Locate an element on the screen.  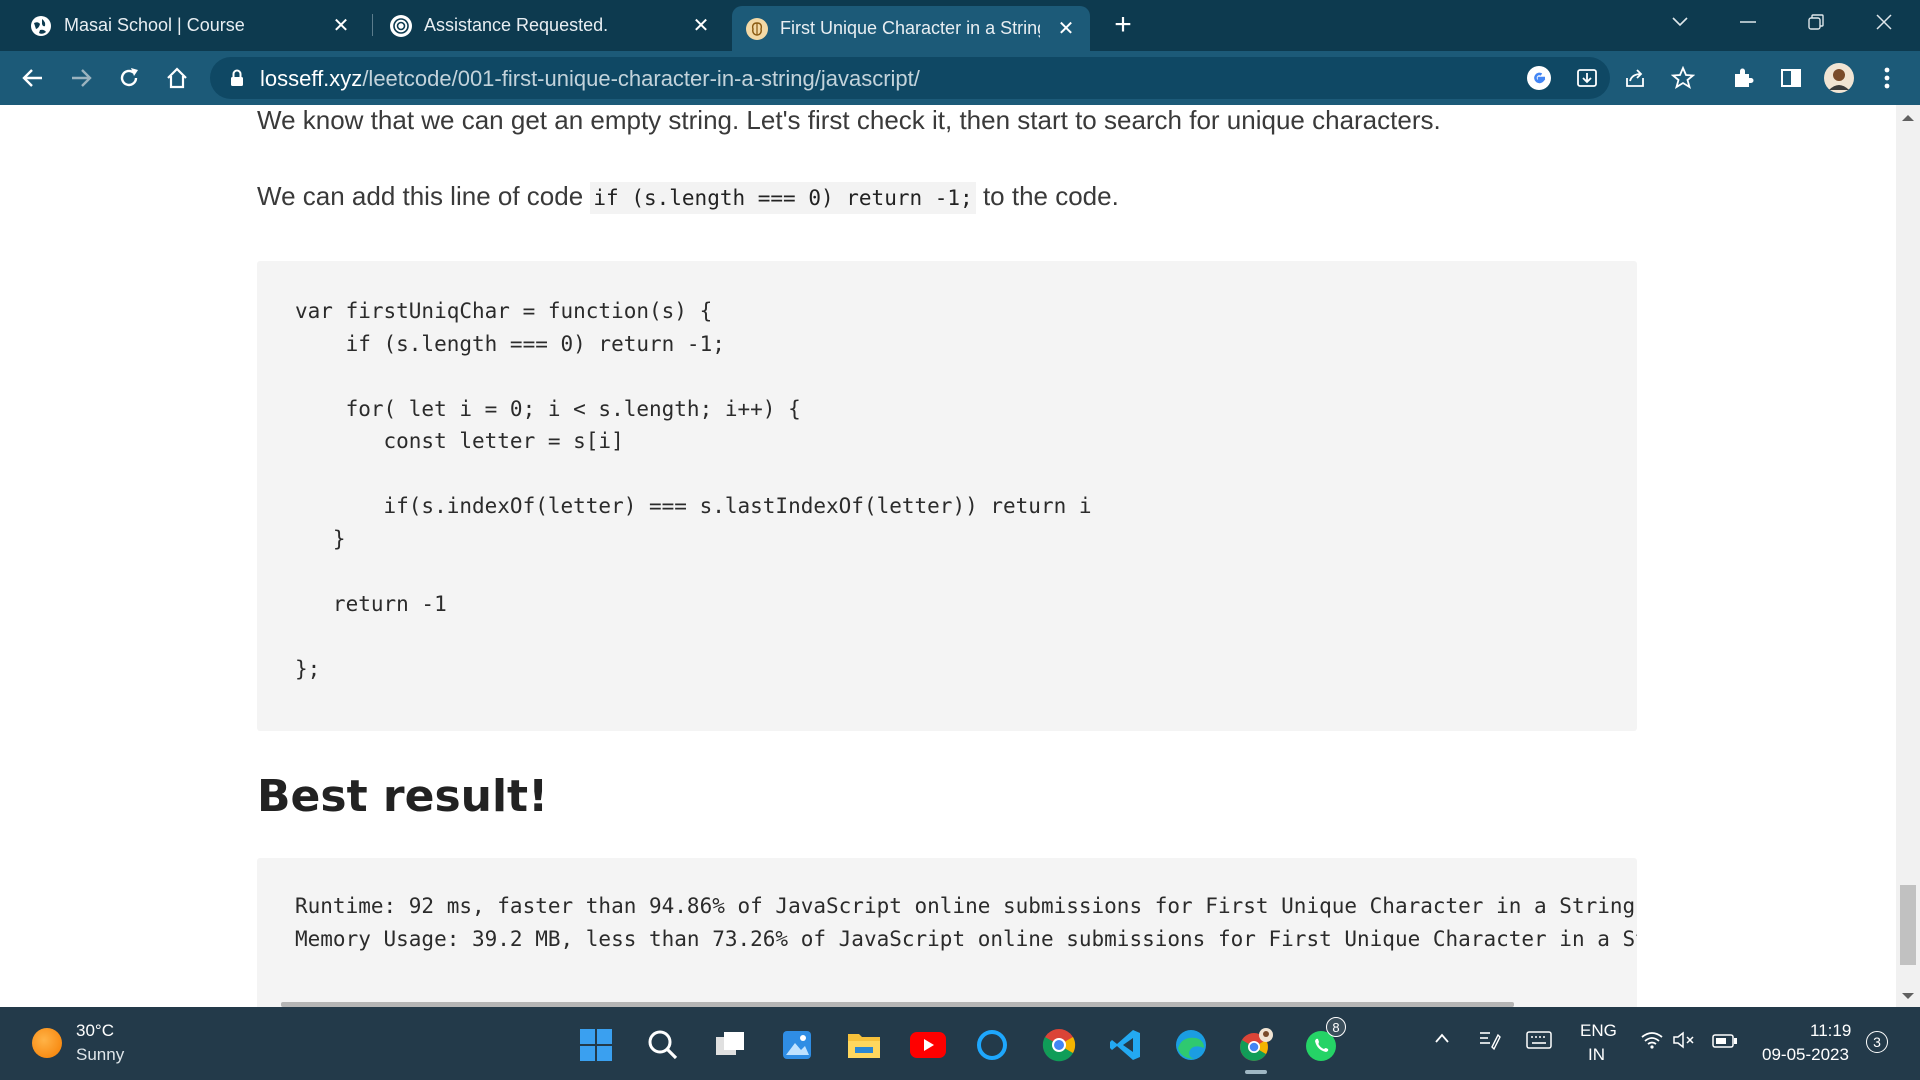
section-heading: Best result! is located at coordinates (403, 796).